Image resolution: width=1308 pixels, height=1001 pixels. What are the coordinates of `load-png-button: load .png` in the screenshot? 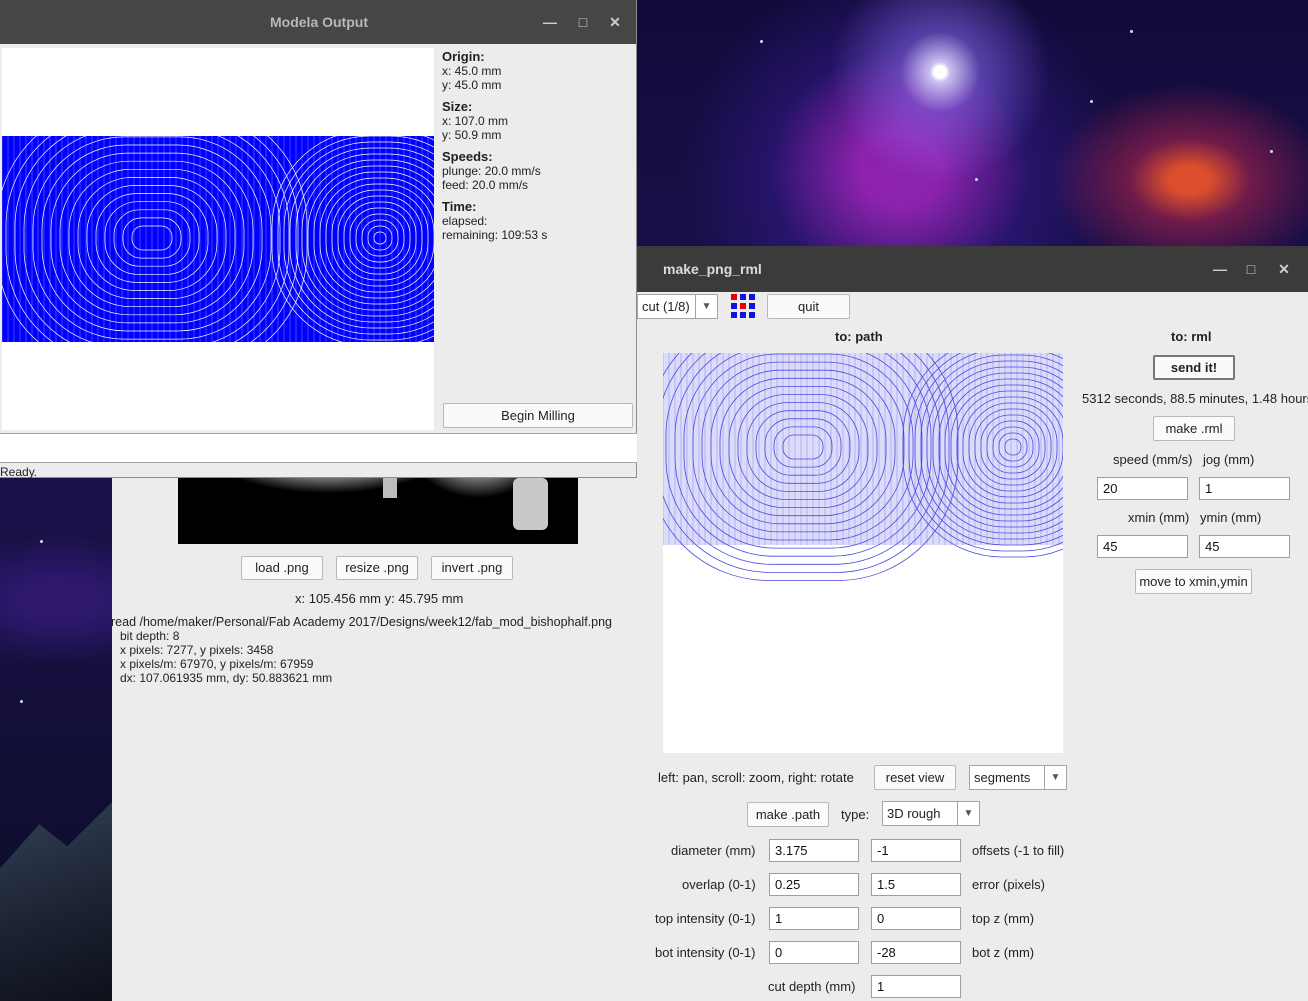 It's located at (282, 568).